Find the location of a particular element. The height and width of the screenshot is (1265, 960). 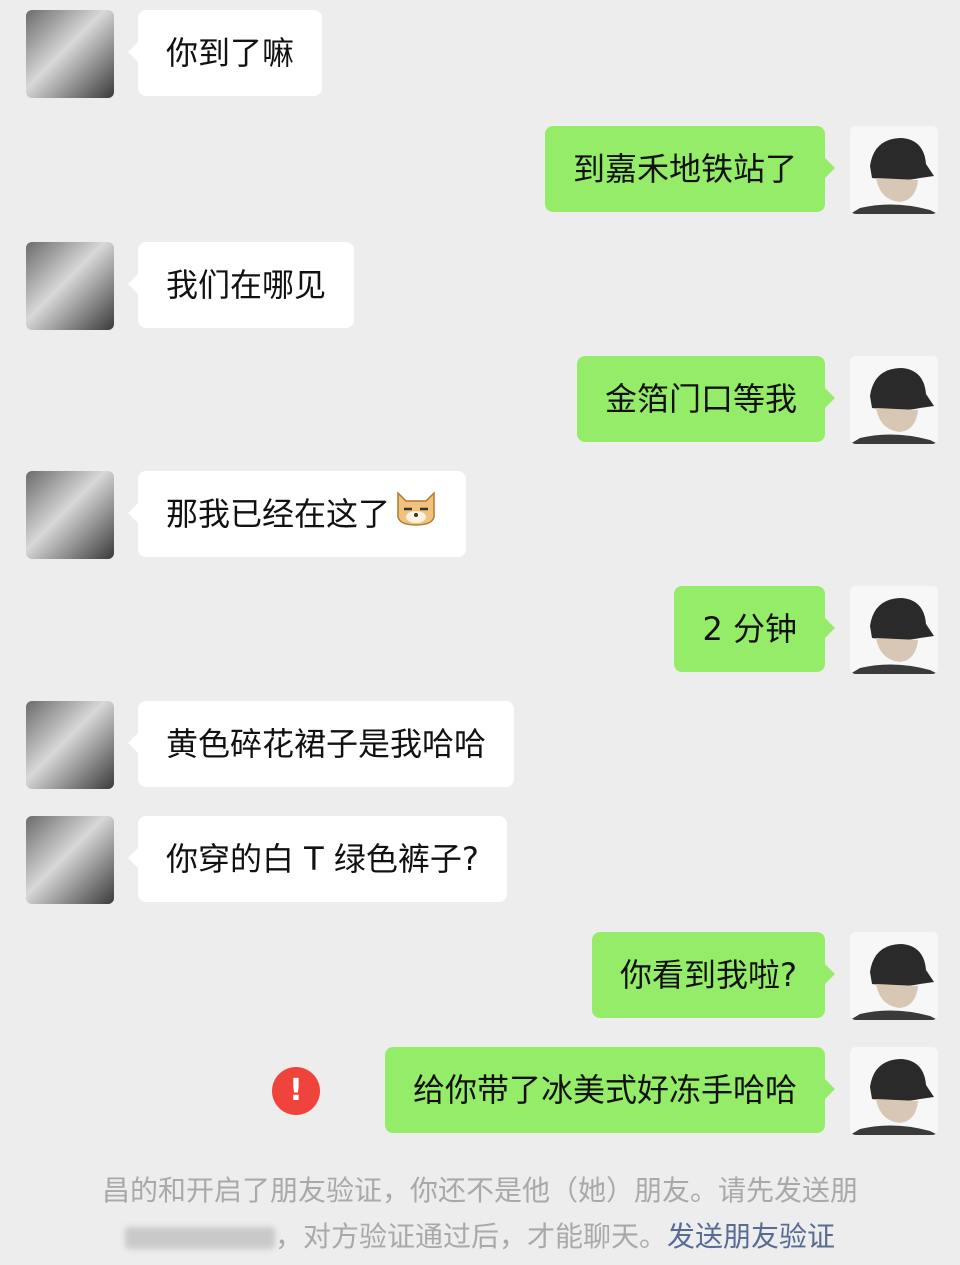

send-verification-link: 发送朋友验证 is located at coordinates (751, 1236).